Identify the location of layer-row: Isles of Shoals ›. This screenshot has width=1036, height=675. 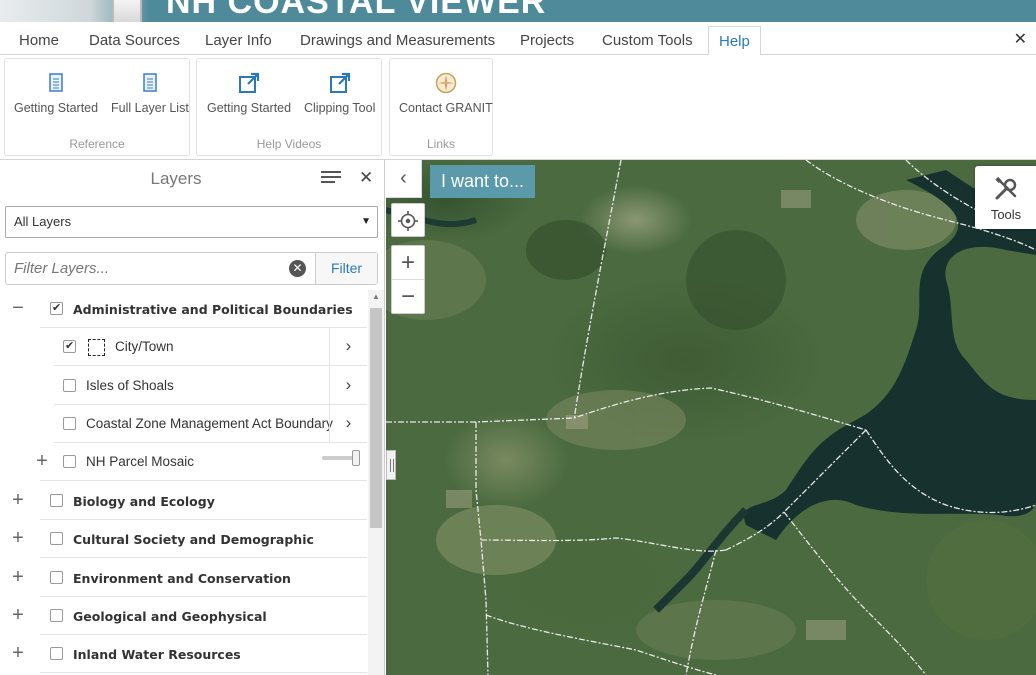
(183, 386).